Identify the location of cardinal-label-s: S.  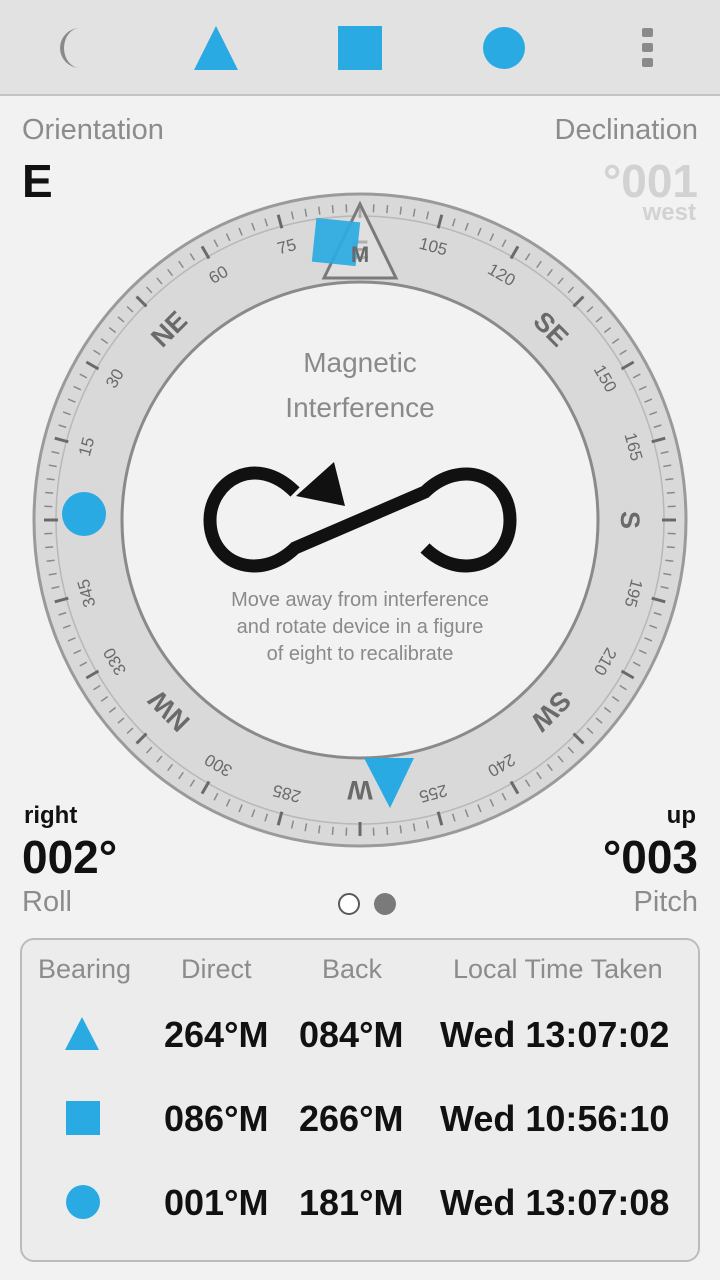
(630, 520).